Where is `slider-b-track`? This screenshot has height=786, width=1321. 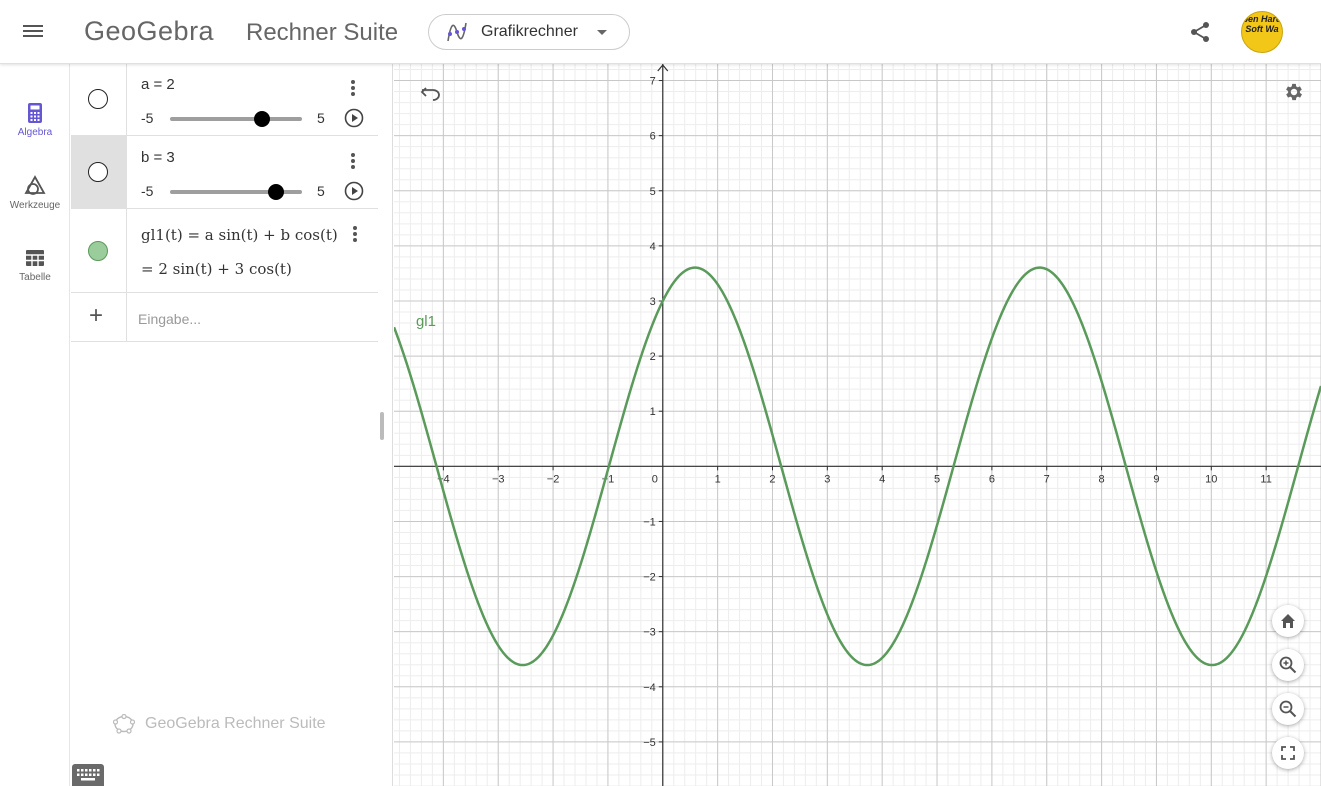 slider-b-track is located at coordinates (236, 192).